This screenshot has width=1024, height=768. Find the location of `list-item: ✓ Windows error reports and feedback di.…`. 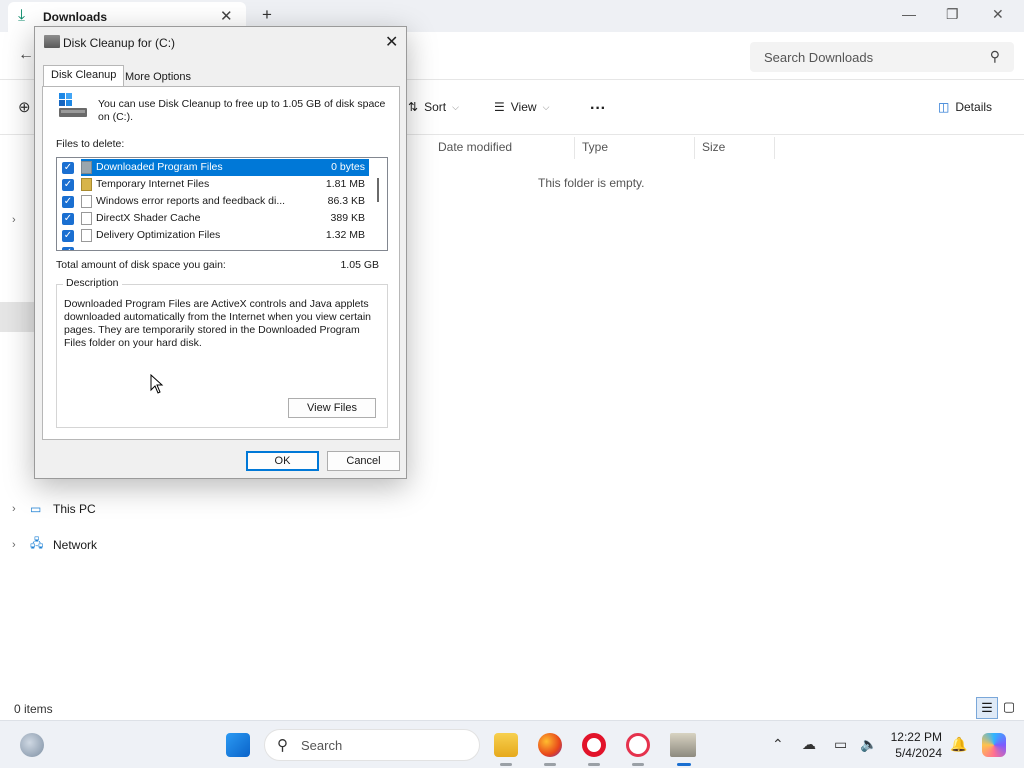

list-item: ✓ Windows error reports and feedback di.… is located at coordinates (215, 201).